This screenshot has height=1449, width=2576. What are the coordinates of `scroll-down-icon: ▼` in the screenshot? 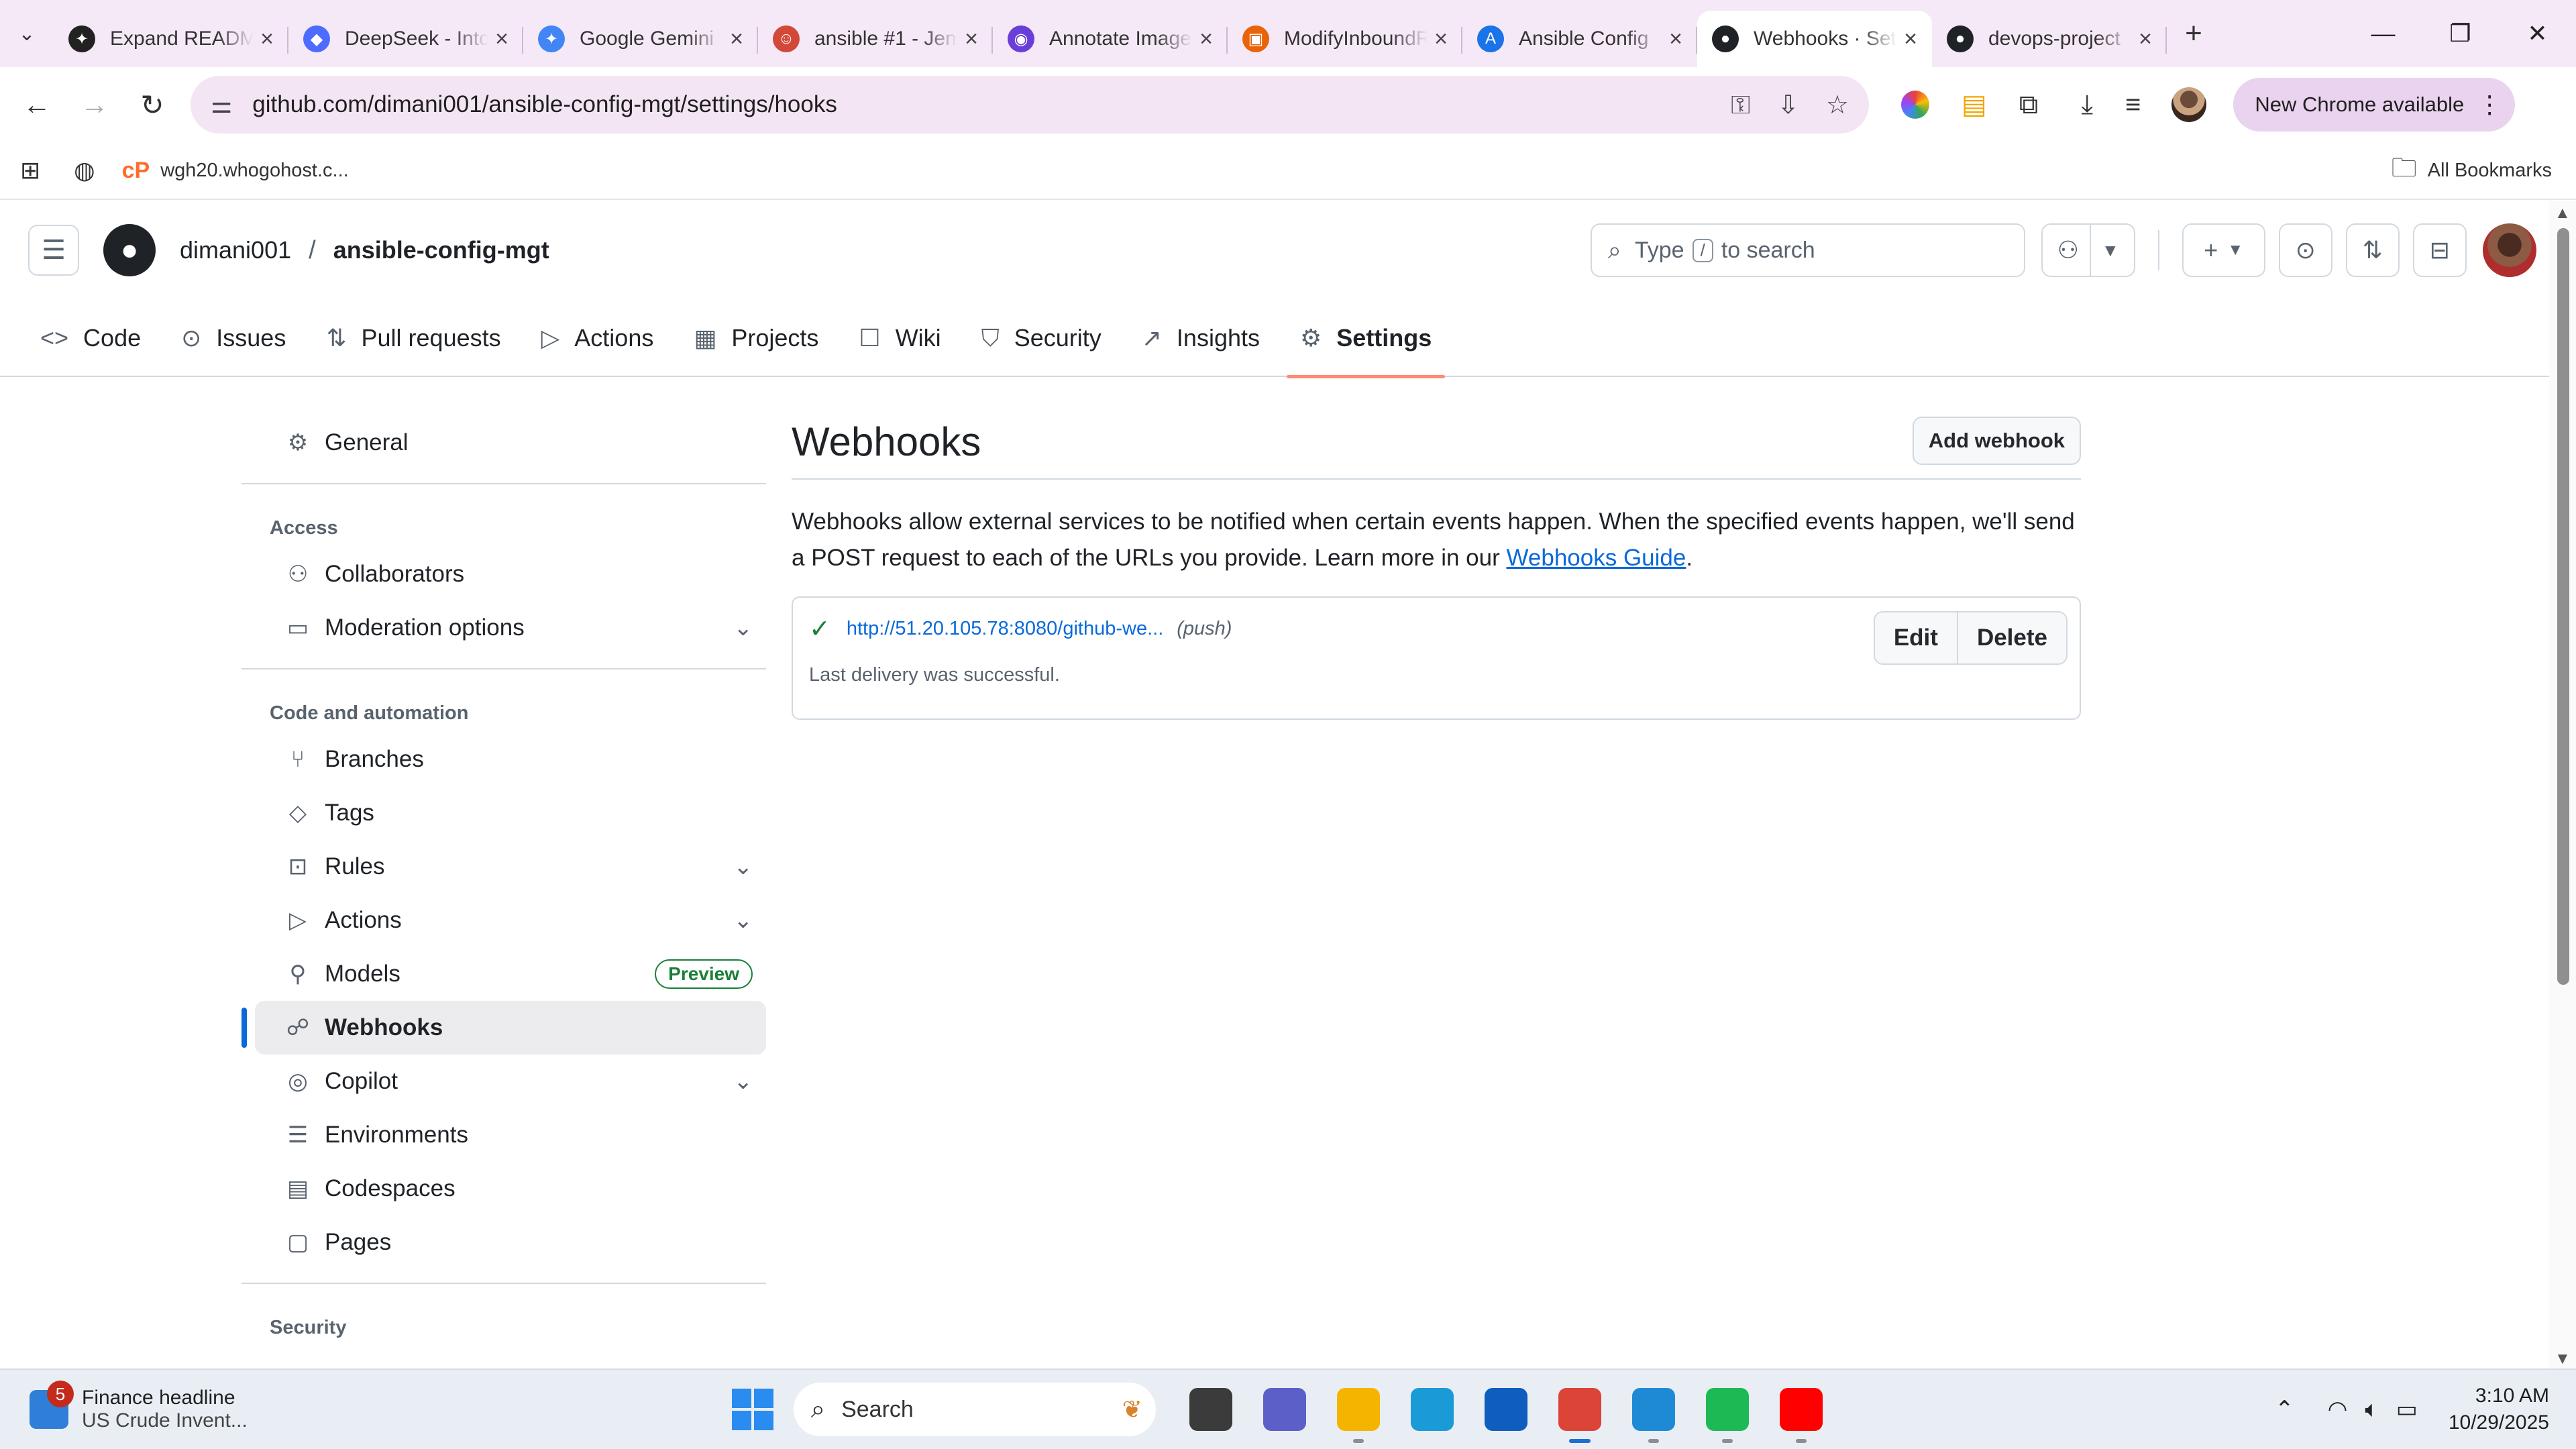 It's located at (2563, 1359).